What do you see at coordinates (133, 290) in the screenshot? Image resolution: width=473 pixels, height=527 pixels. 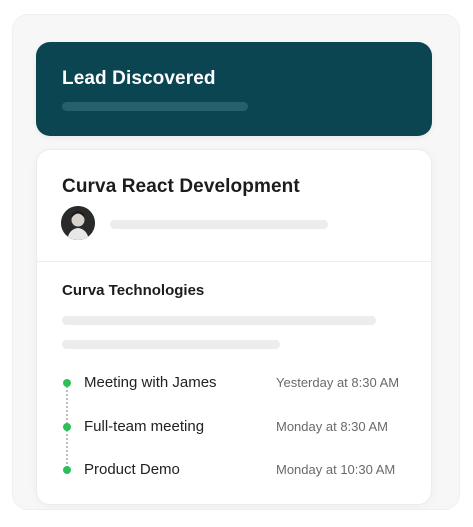 I see `company-name: Curva Technologies` at bounding box center [133, 290].